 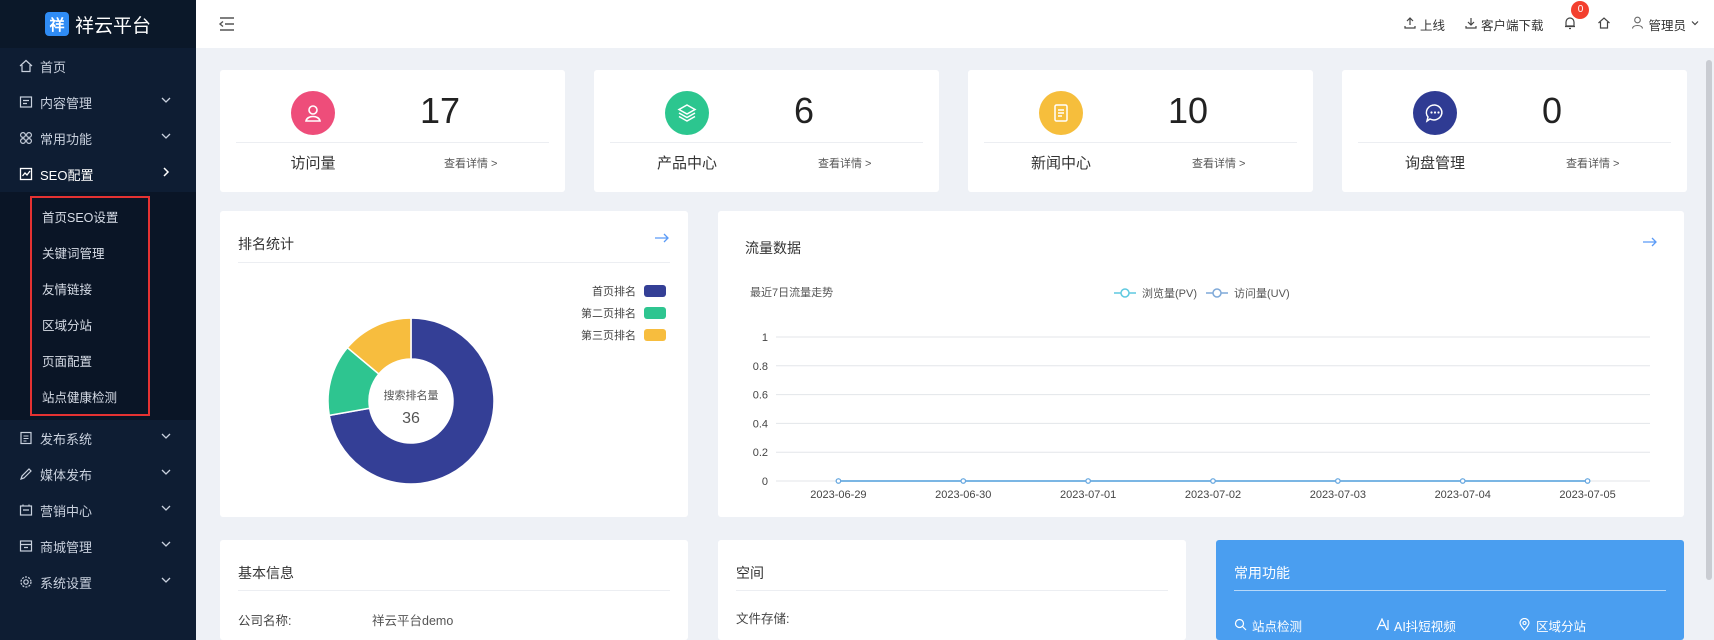 What do you see at coordinates (1587, 495) in the screenshot?
I see `x-tick-label: 2023-07-05` at bounding box center [1587, 495].